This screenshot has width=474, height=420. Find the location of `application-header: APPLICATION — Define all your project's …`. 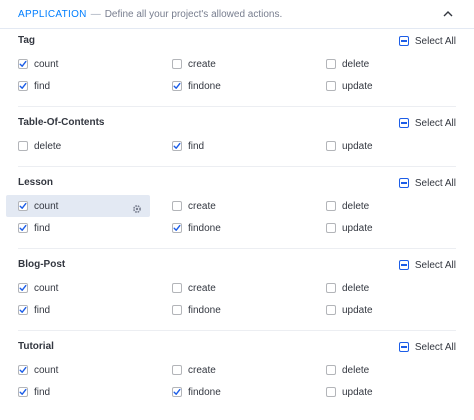

application-header: APPLICATION — Define all your project's … is located at coordinates (237, 14).